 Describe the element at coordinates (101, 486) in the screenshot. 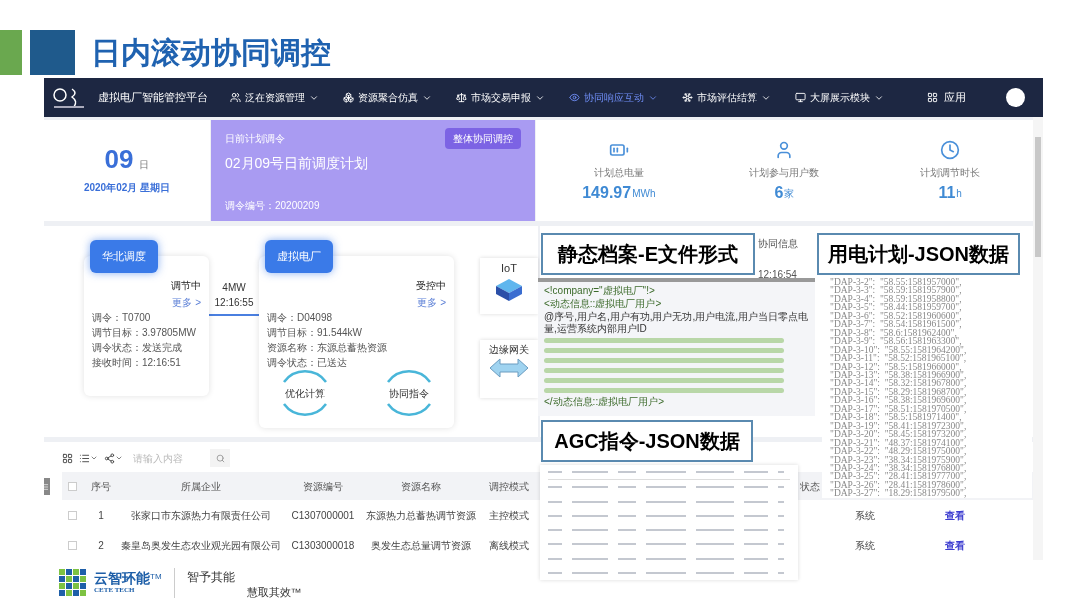

I see `column-header: 序号` at that location.